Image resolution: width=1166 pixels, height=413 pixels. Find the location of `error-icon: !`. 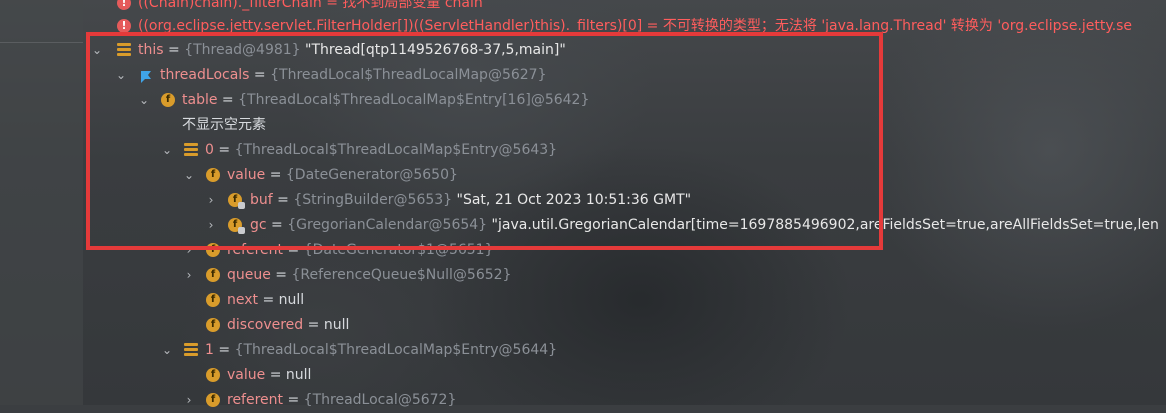

error-icon: ! is located at coordinates (124, 26).